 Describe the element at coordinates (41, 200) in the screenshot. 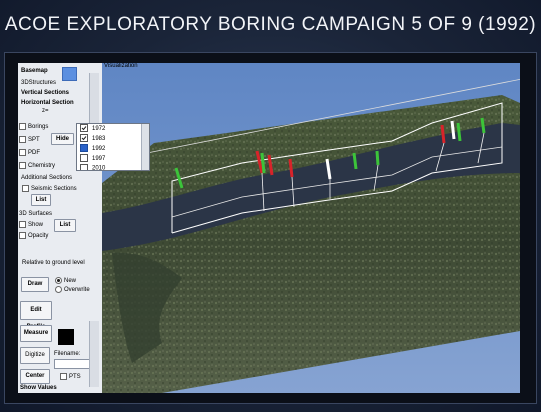

I see `seismic-list-button: List` at that location.